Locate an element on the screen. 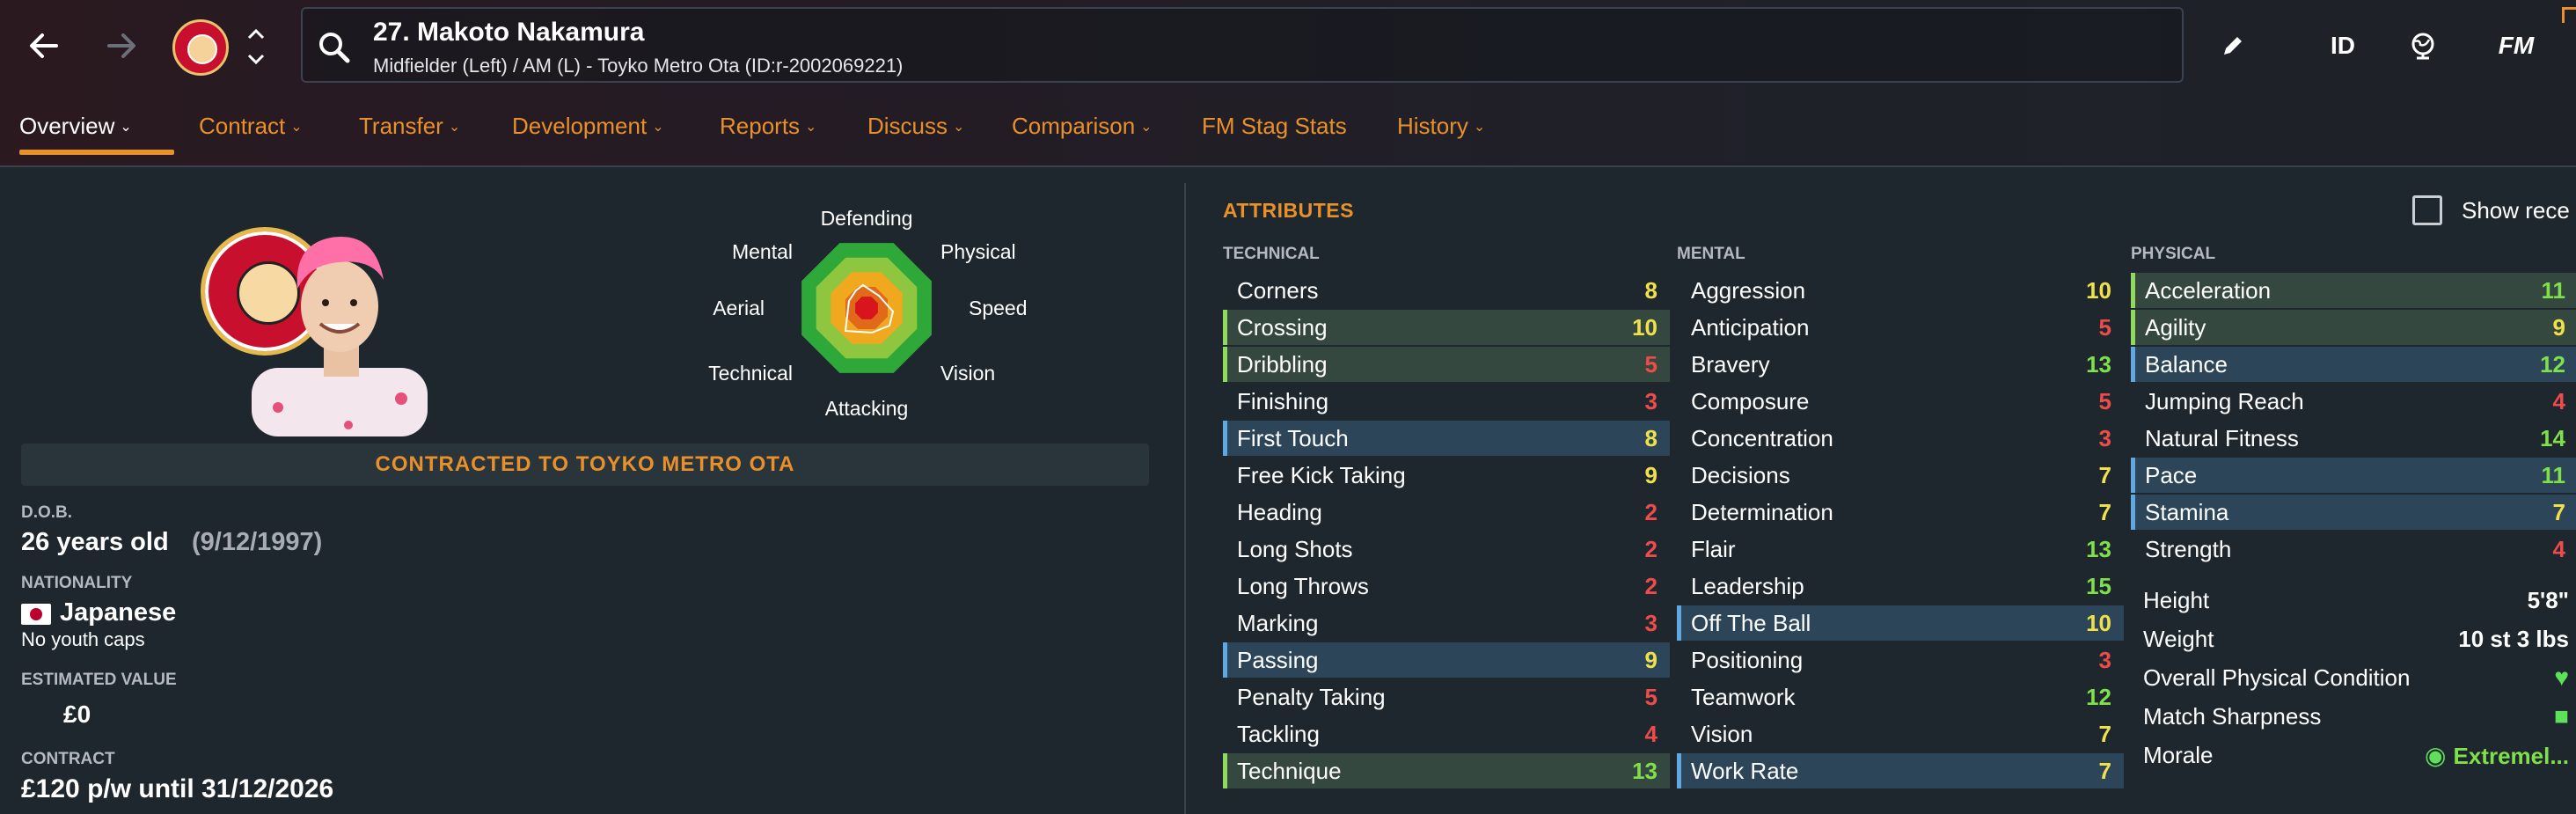 This screenshot has height=814, width=2576. tab-history: History ⌄ is located at coordinates (1441, 132).